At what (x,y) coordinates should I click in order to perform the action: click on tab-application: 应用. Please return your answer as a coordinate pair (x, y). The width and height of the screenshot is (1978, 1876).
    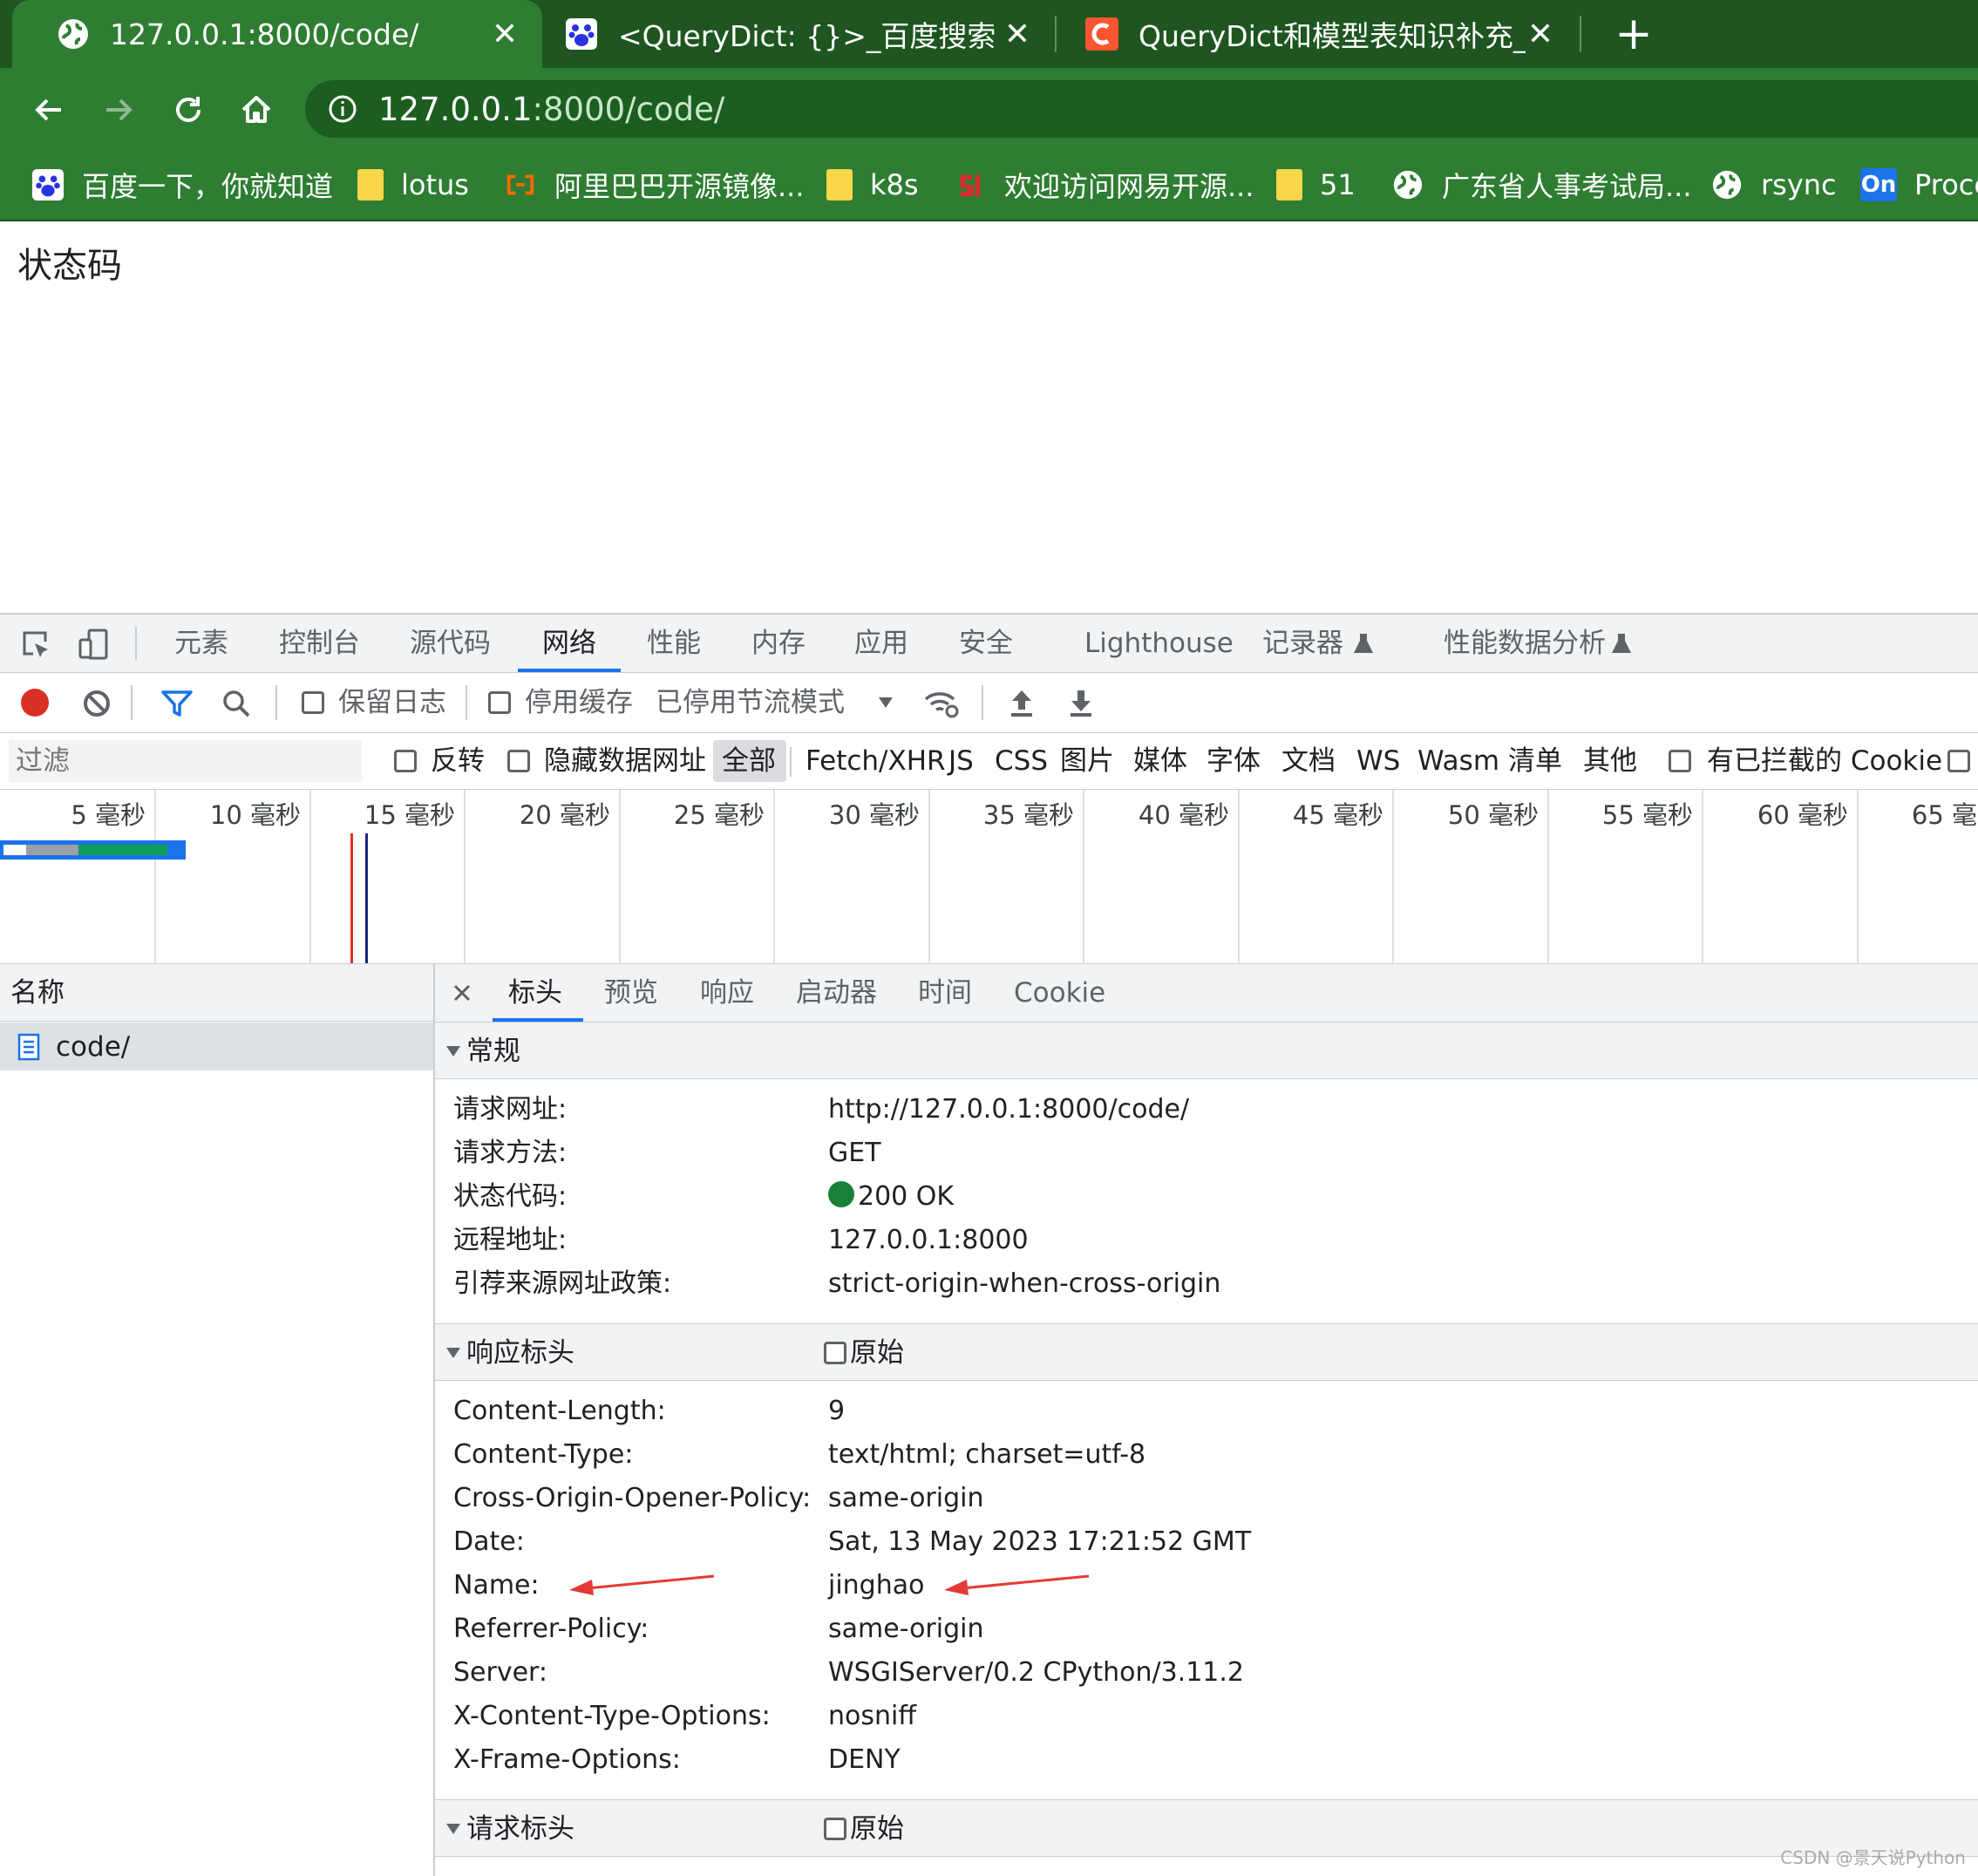
    Looking at the image, I should click on (881, 643).